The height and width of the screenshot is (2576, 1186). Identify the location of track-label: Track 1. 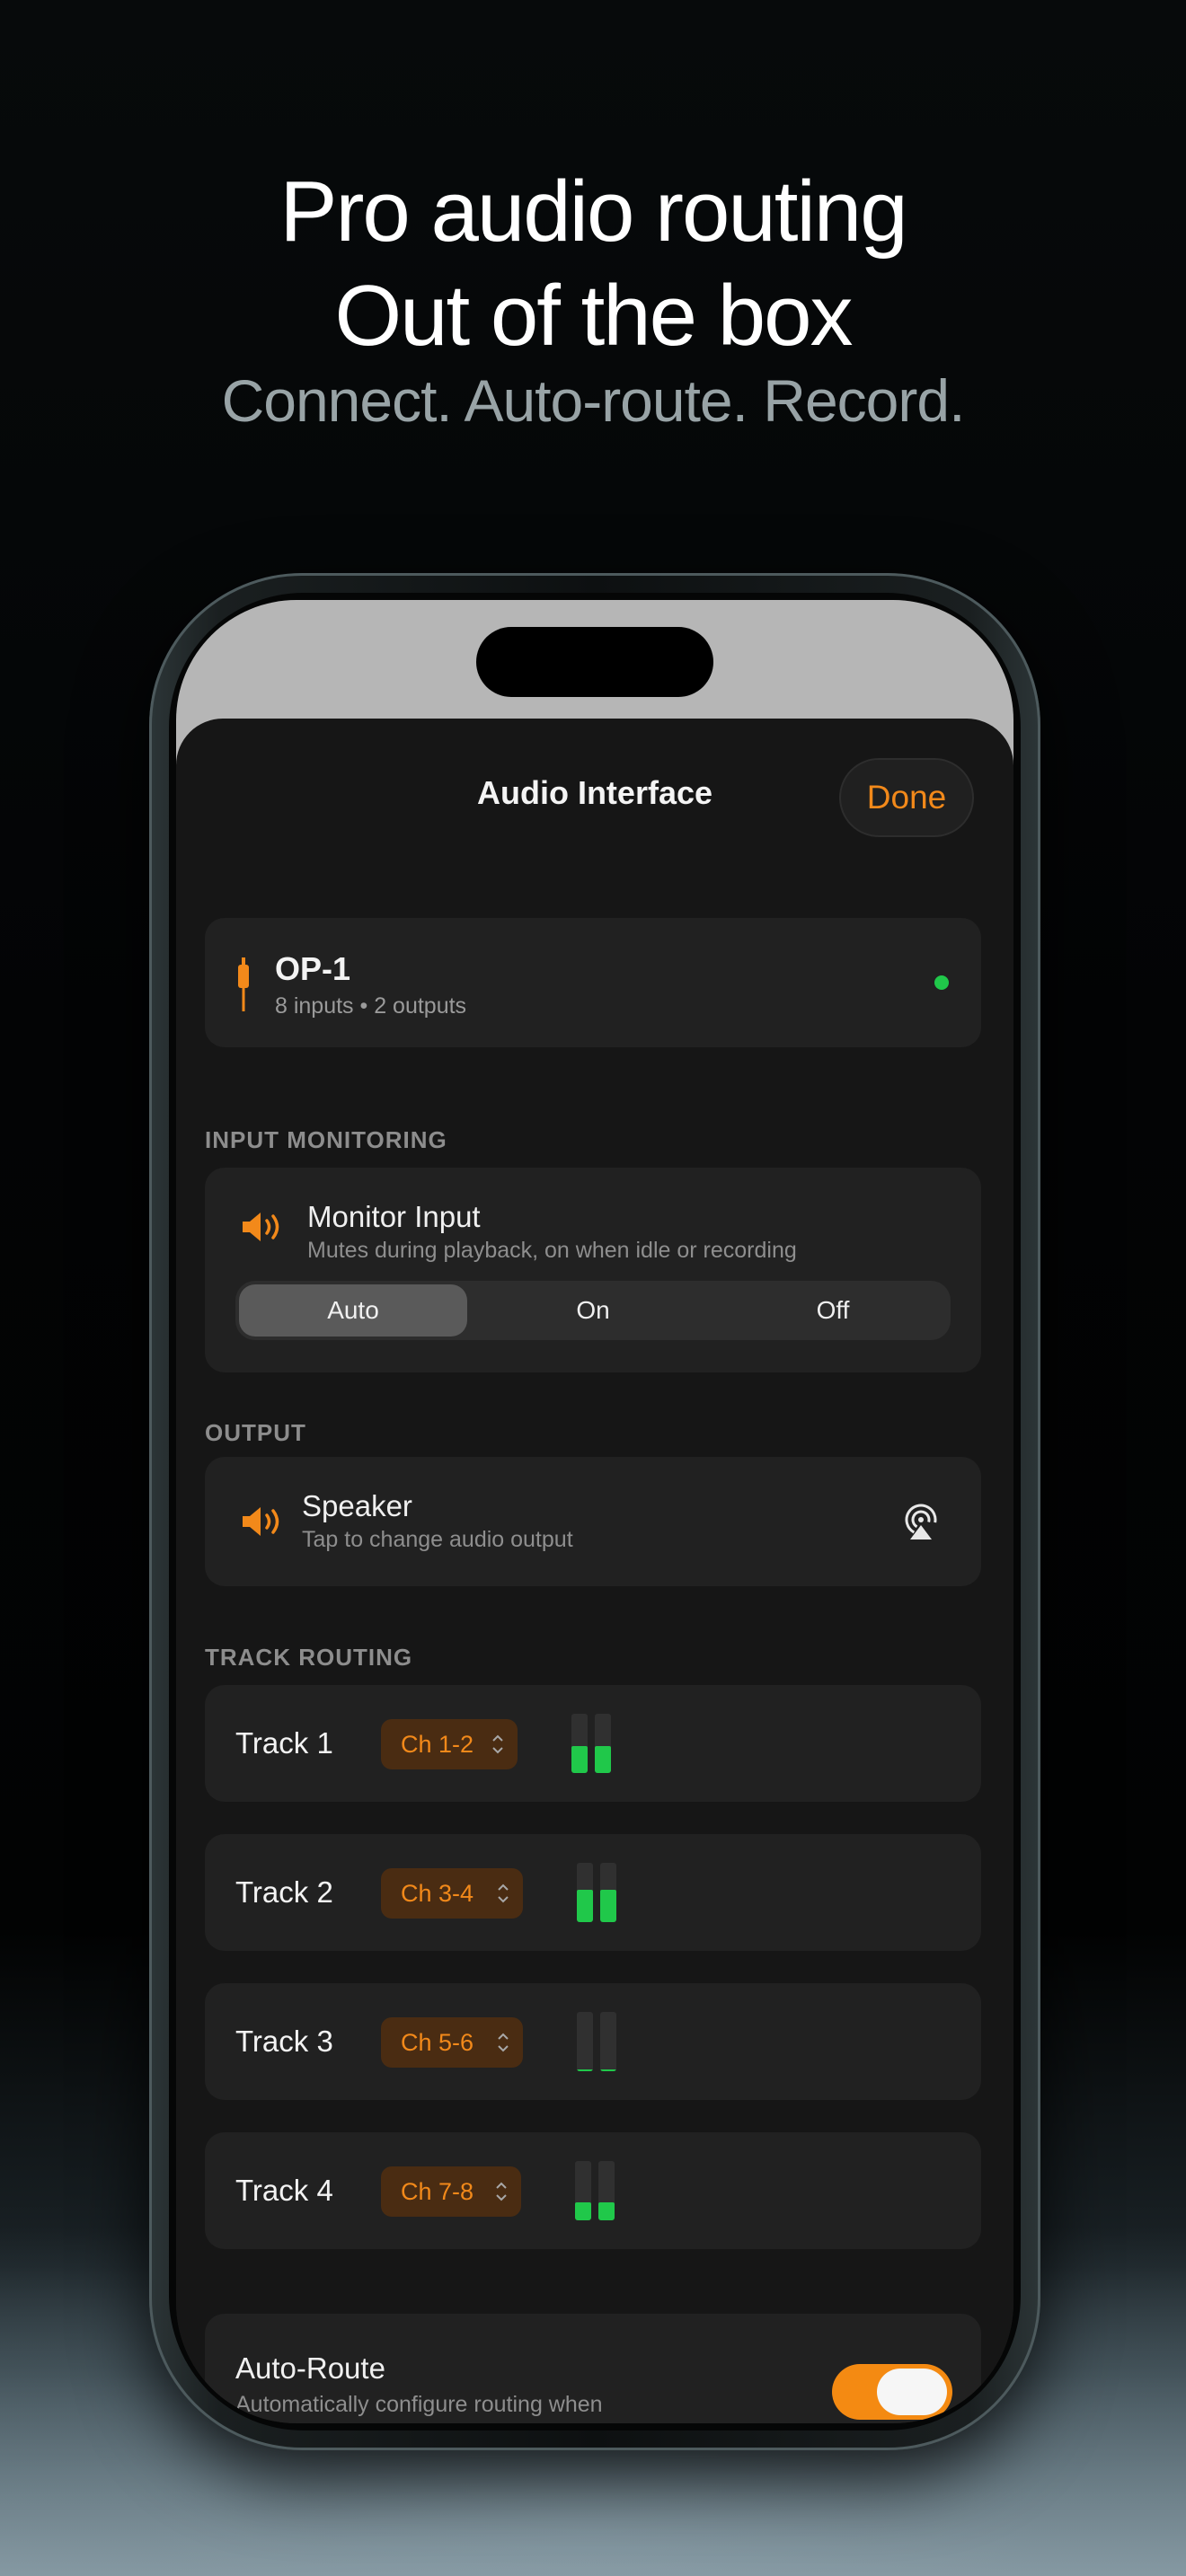
(284, 1743).